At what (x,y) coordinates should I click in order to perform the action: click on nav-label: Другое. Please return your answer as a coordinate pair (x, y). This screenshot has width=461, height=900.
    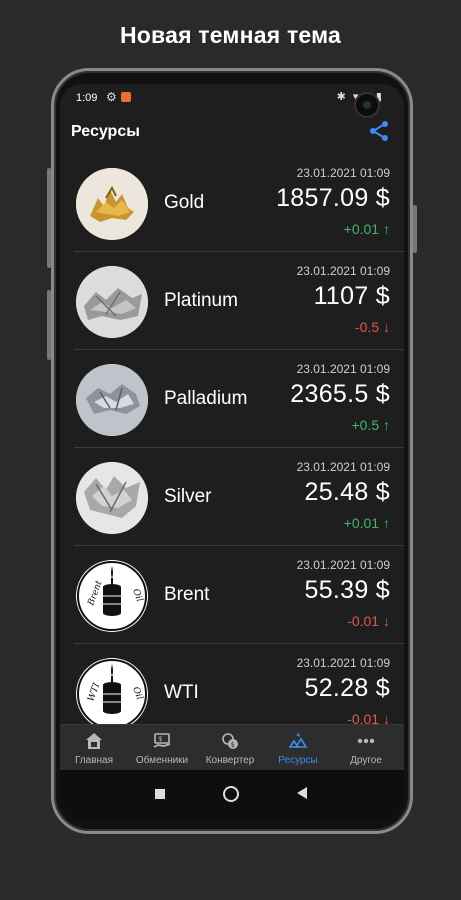
    Looking at the image, I should click on (366, 760).